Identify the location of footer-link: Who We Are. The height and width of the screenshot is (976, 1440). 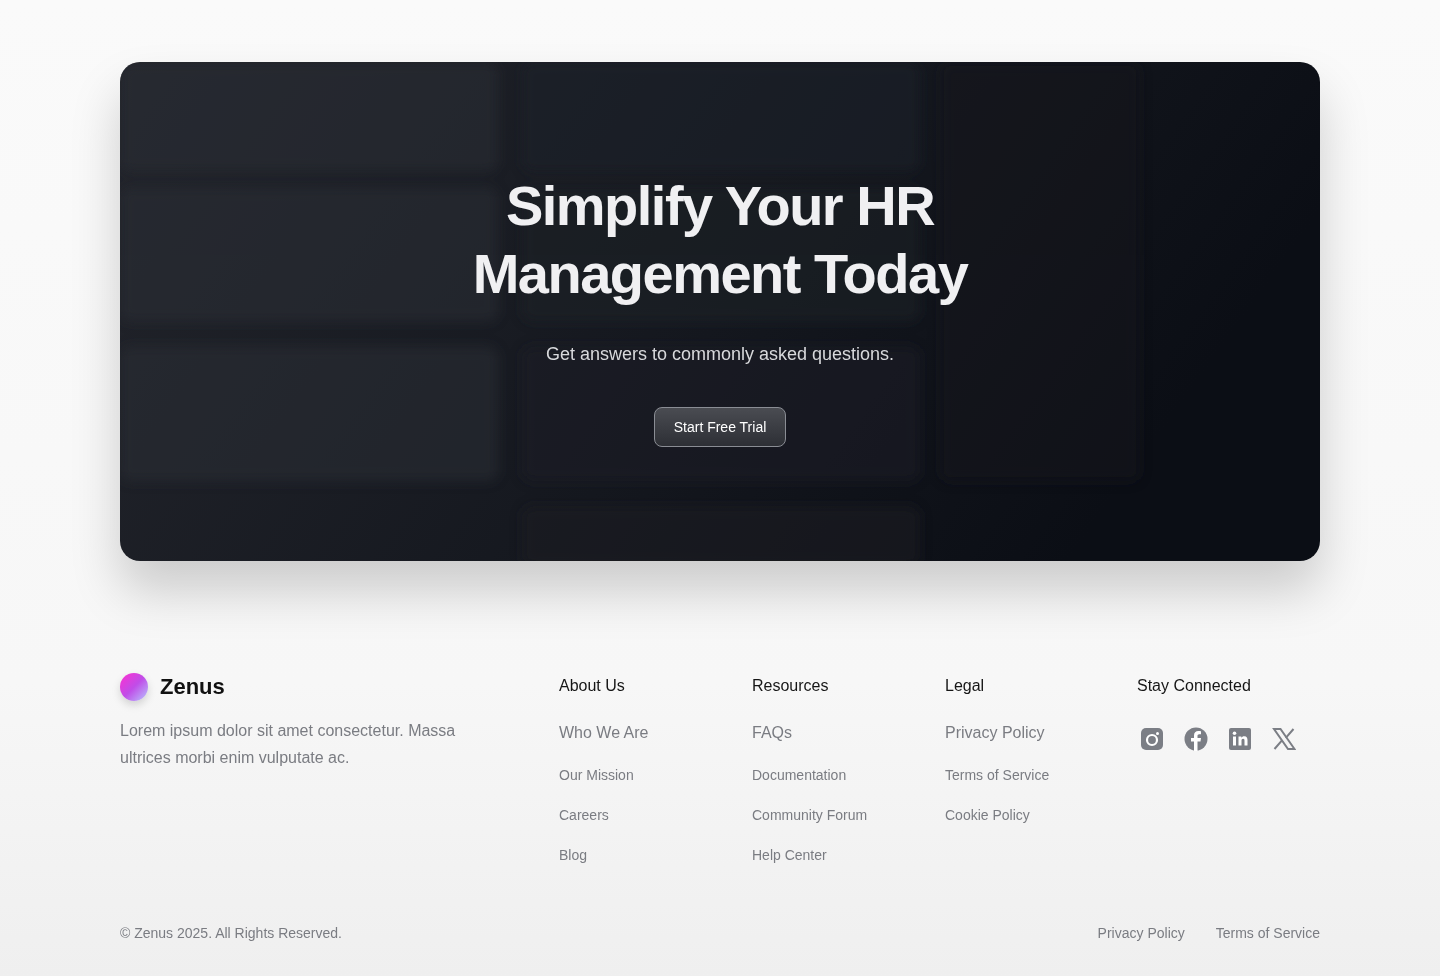
(604, 733).